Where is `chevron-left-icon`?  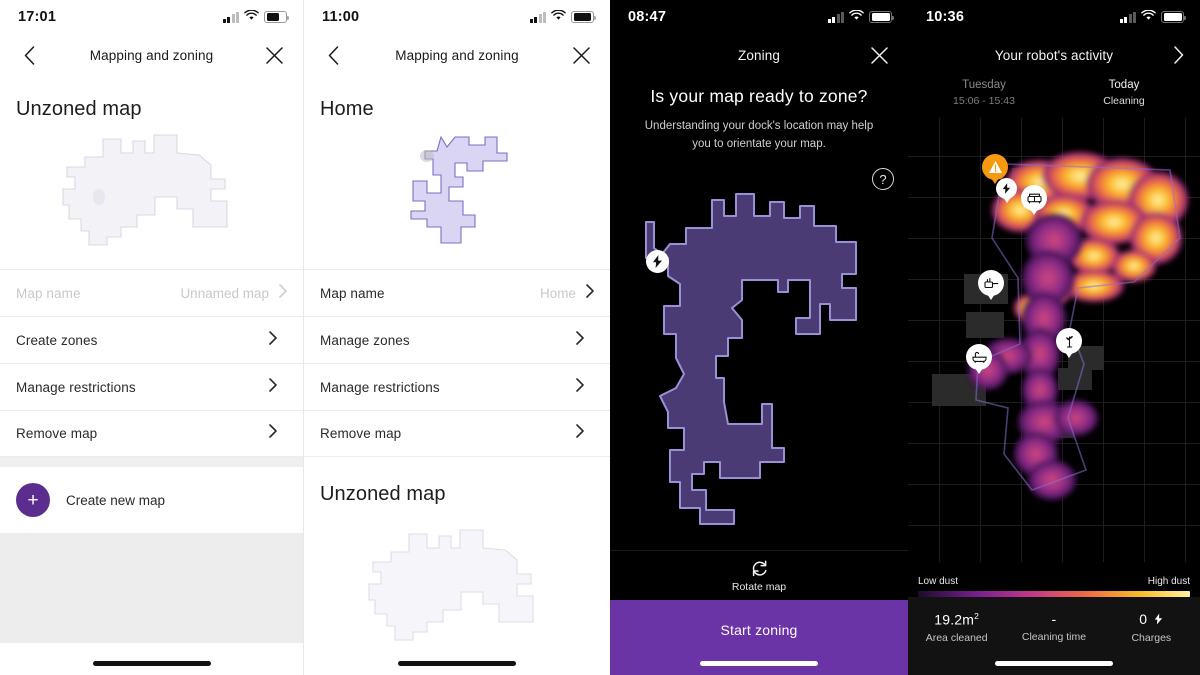 chevron-left-icon is located at coordinates (333, 55).